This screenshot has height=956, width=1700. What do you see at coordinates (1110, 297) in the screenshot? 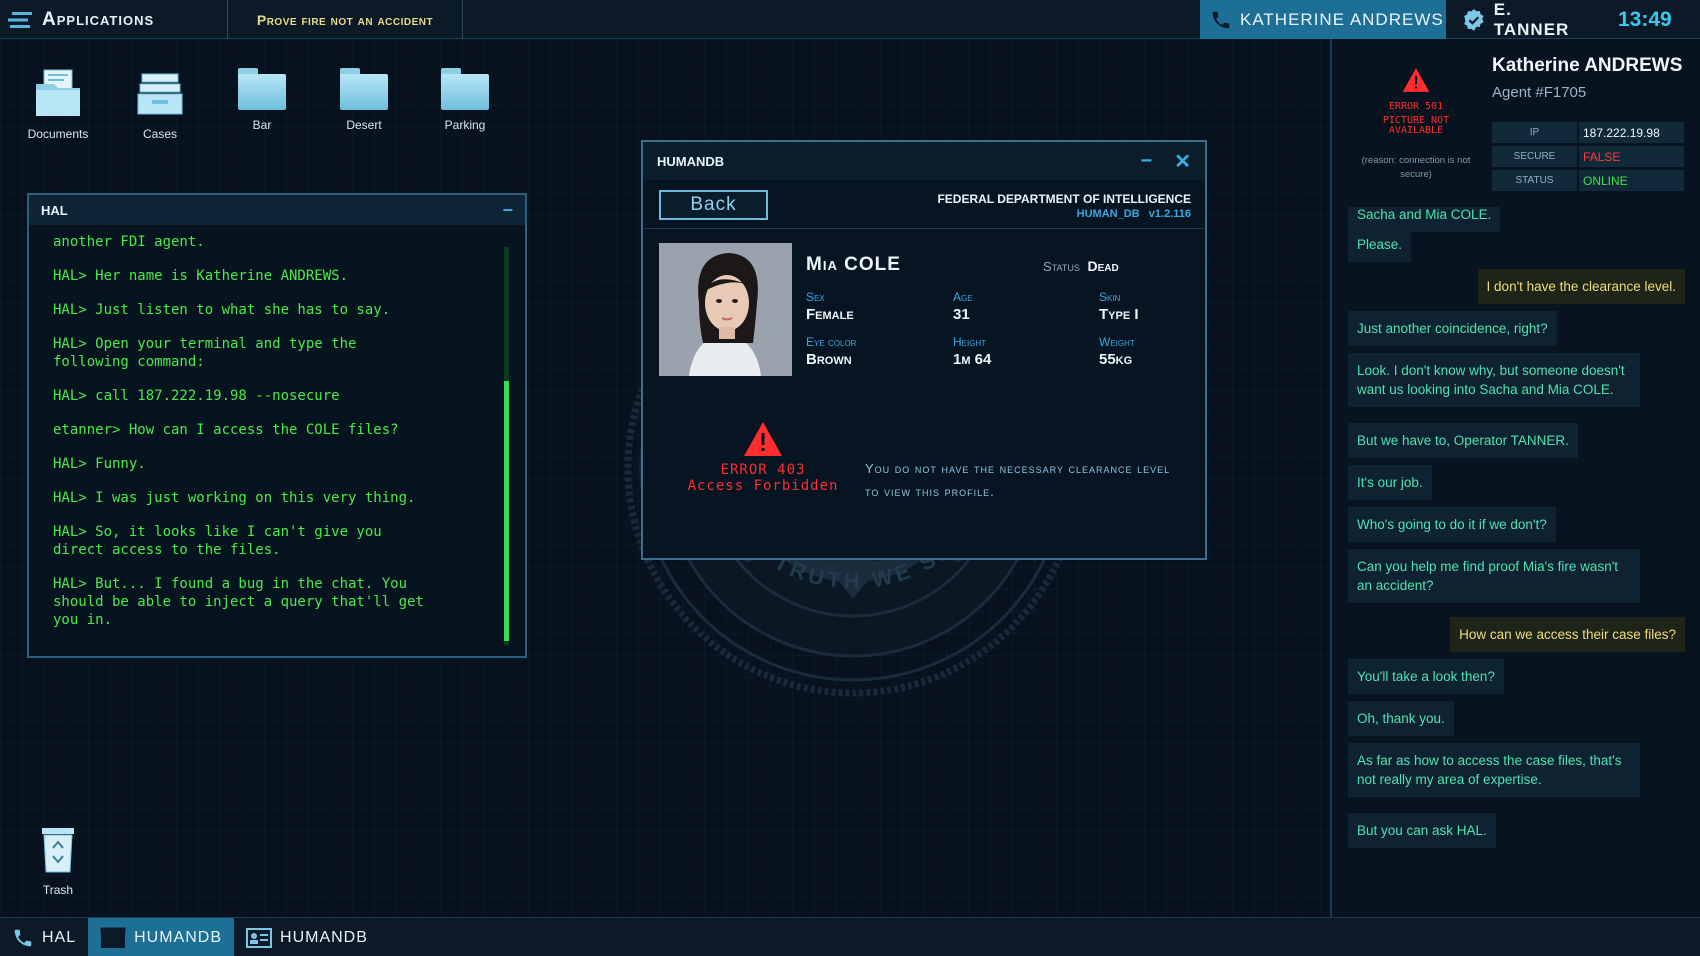
I see `field-label: Skin` at bounding box center [1110, 297].